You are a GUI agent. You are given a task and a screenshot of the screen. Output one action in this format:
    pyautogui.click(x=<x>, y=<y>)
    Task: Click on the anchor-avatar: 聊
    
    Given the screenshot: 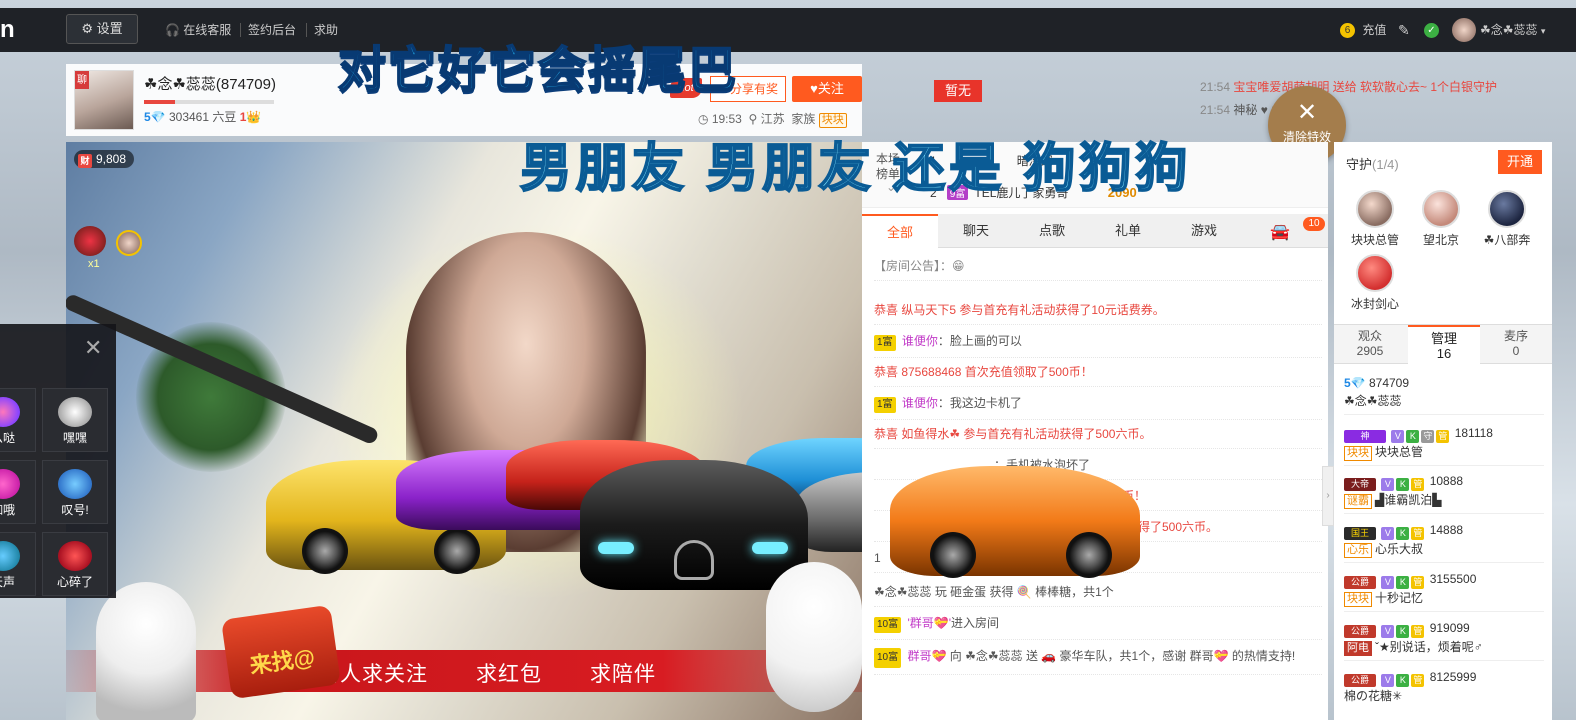 What is the action you would take?
    pyautogui.click(x=104, y=100)
    